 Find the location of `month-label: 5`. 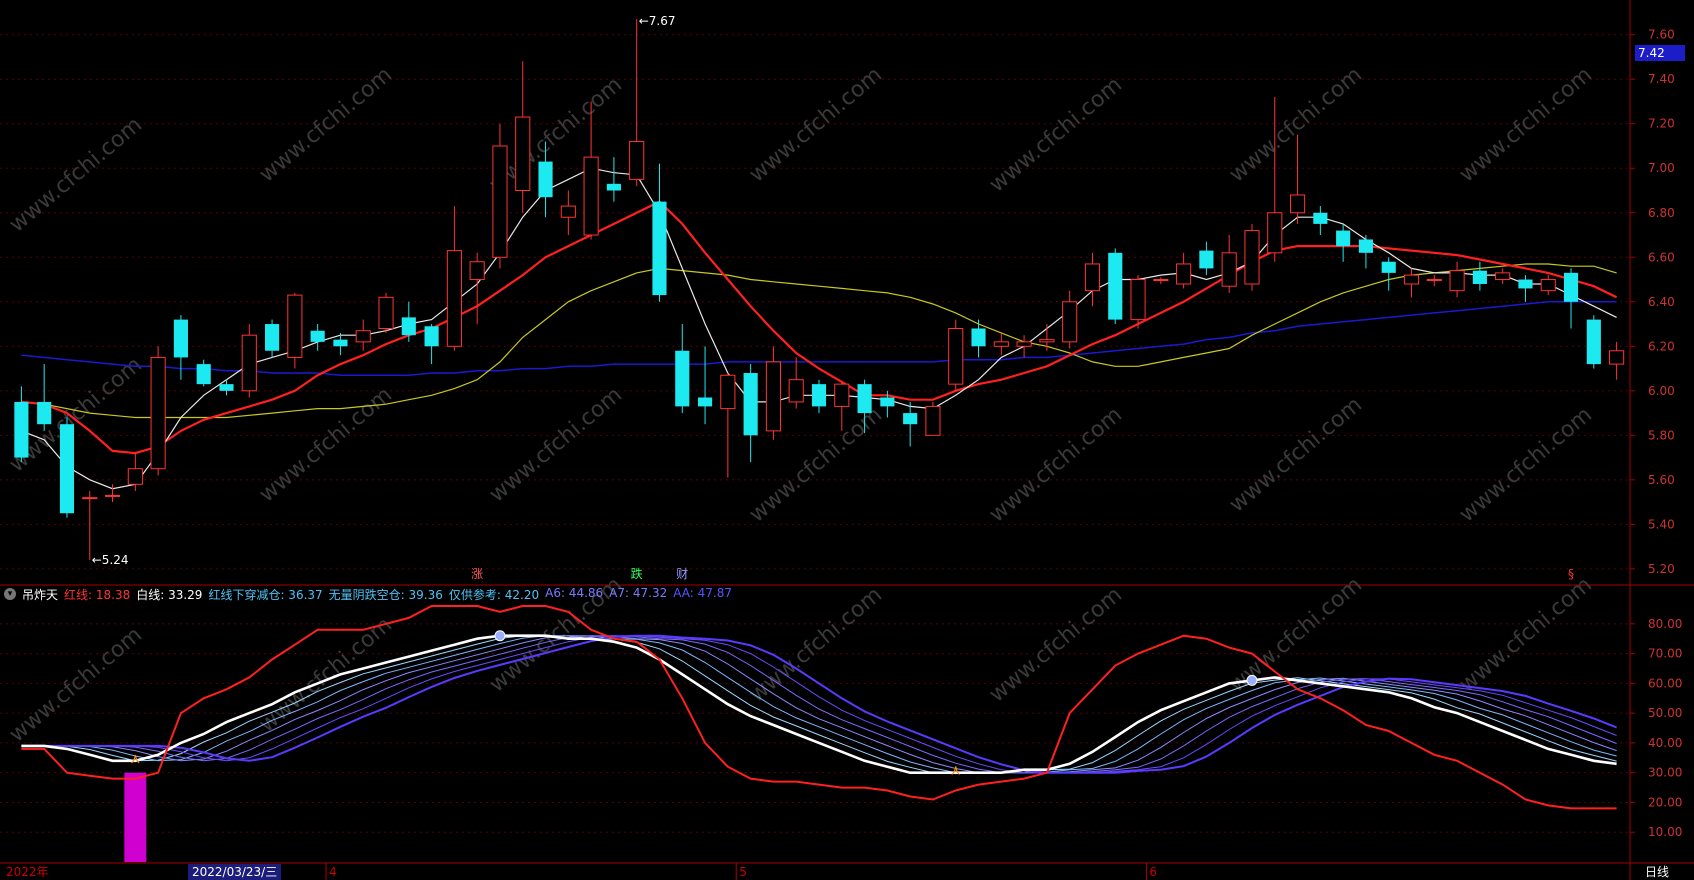

month-label: 5 is located at coordinates (743, 872).